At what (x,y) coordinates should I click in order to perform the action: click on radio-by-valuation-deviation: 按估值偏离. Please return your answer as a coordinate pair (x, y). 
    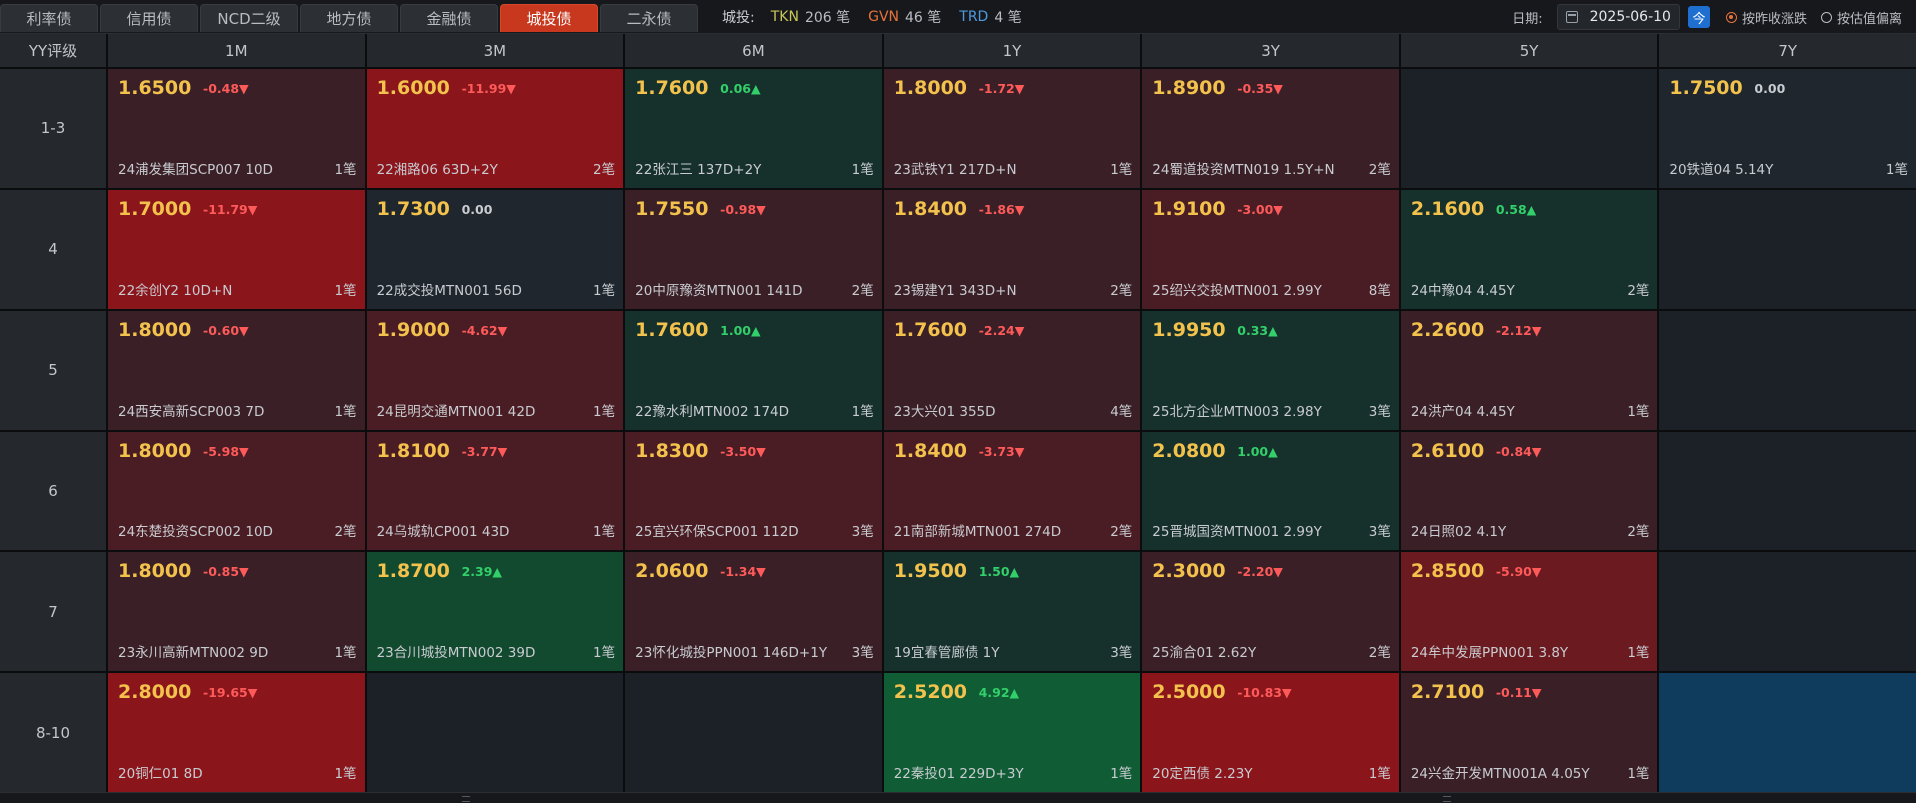
    Looking at the image, I should click on (1861, 17).